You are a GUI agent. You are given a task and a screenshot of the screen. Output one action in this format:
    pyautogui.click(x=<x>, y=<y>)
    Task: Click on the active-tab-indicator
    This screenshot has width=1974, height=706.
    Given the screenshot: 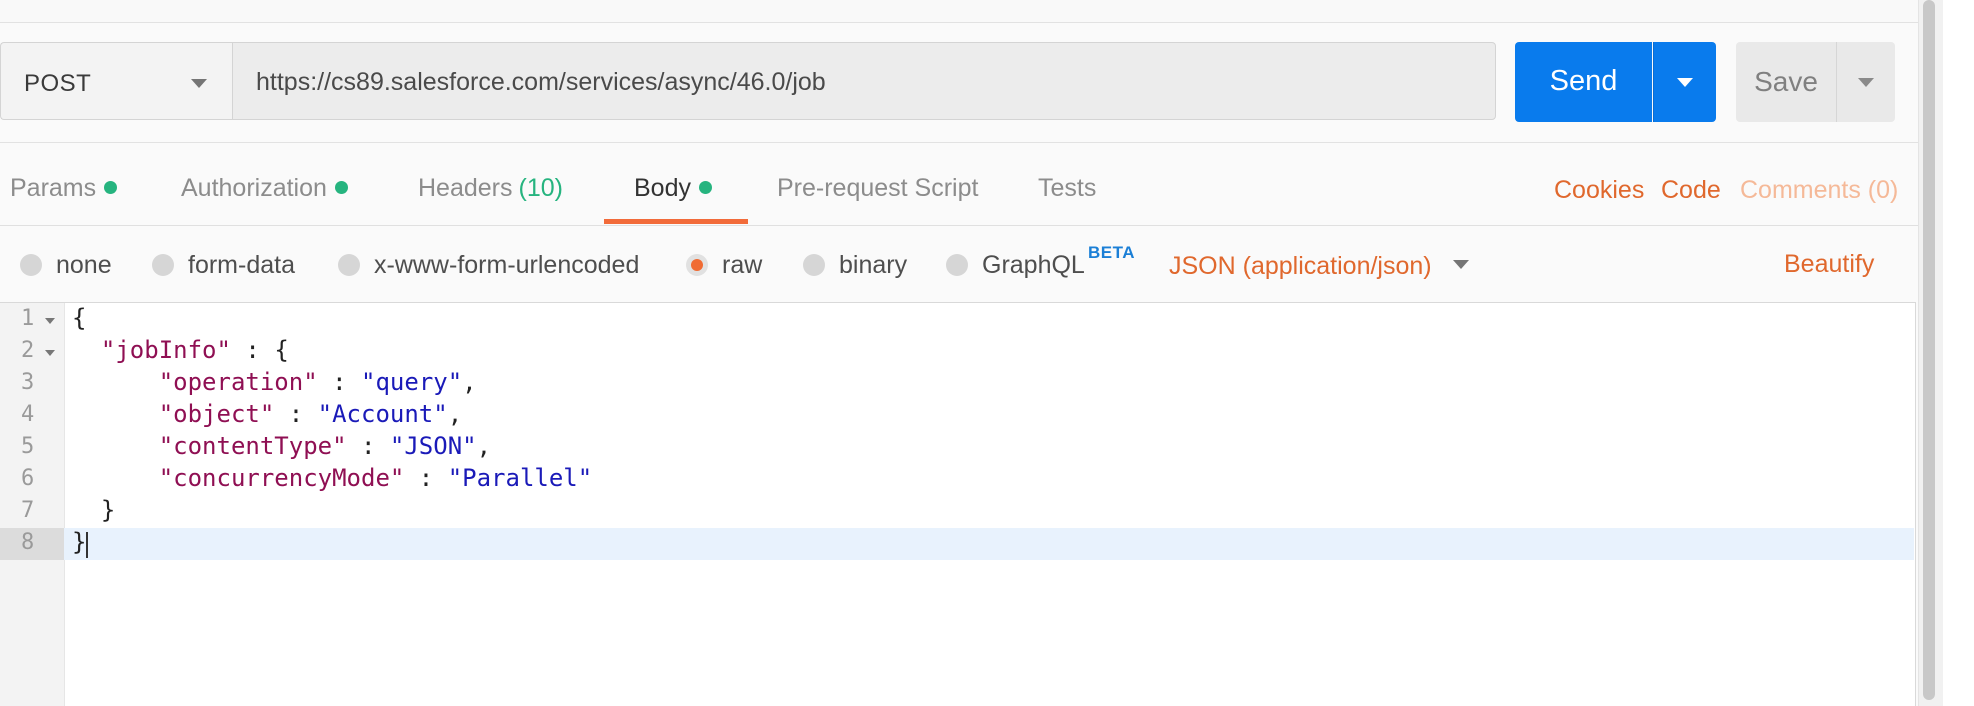 What is the action you would take?
    pyautogui.click(x=676, y=221)
    